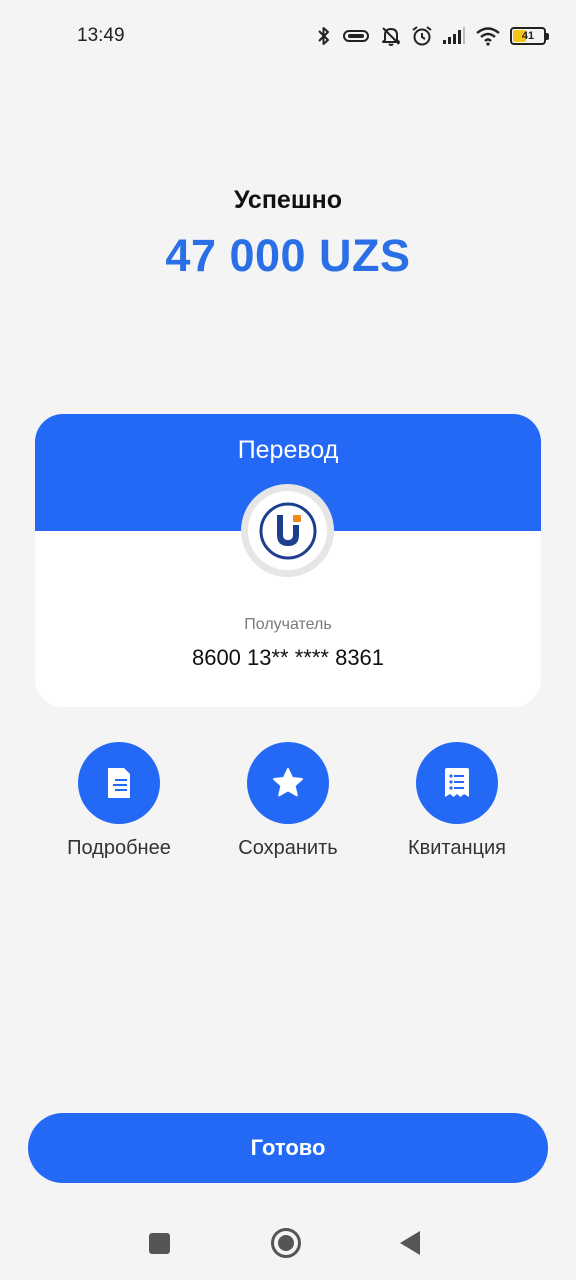  What do you see at coordinates (288, 255) in the screenshot?
I see `payment-amount: 47 000 UZS` at bounding box center [288, 255].